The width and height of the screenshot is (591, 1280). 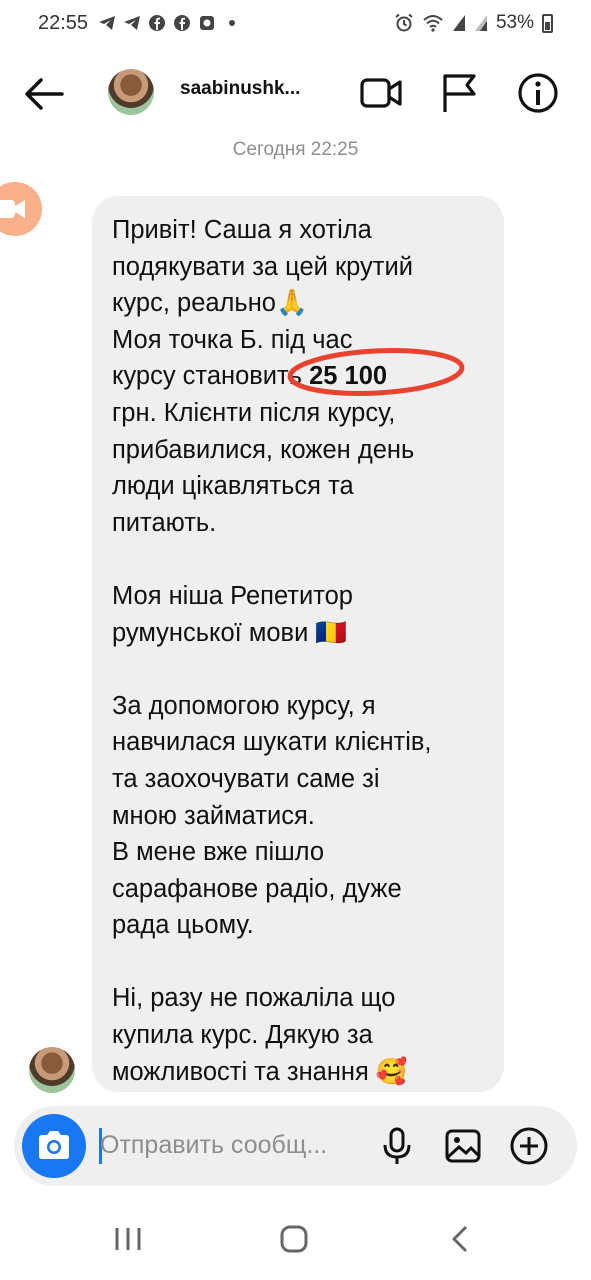 What do you see at coordinates (211, 376) in the screenshot?
I see `message-line-text: курсу становить` at bounding box center [211, 376].